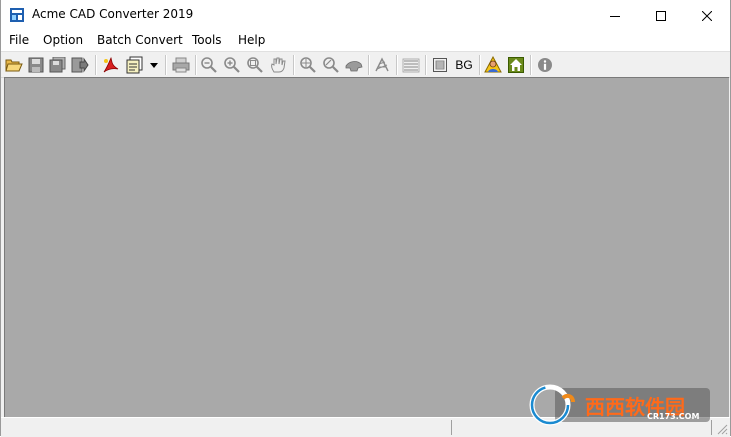 The image size is (731, 437). I want to click on view-icon, so click(354, 66).